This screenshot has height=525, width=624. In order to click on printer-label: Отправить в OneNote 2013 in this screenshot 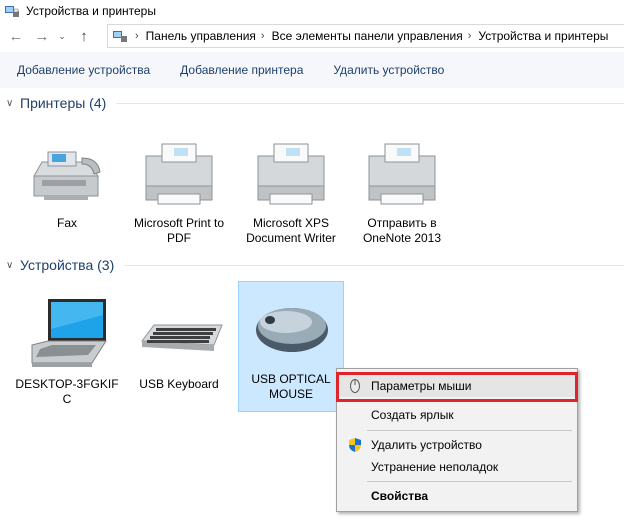, I will do `click(402, 230)`.